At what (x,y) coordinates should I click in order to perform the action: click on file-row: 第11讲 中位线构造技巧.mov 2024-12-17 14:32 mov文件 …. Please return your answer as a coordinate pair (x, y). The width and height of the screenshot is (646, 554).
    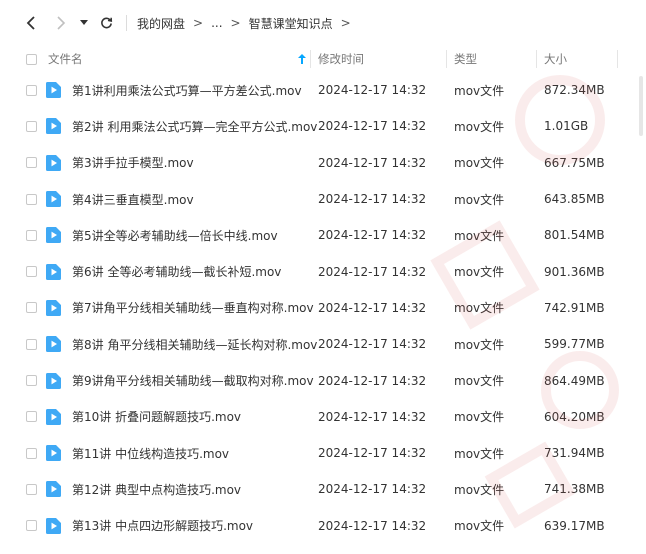
    Looking at the image, I should click on (310, 453).